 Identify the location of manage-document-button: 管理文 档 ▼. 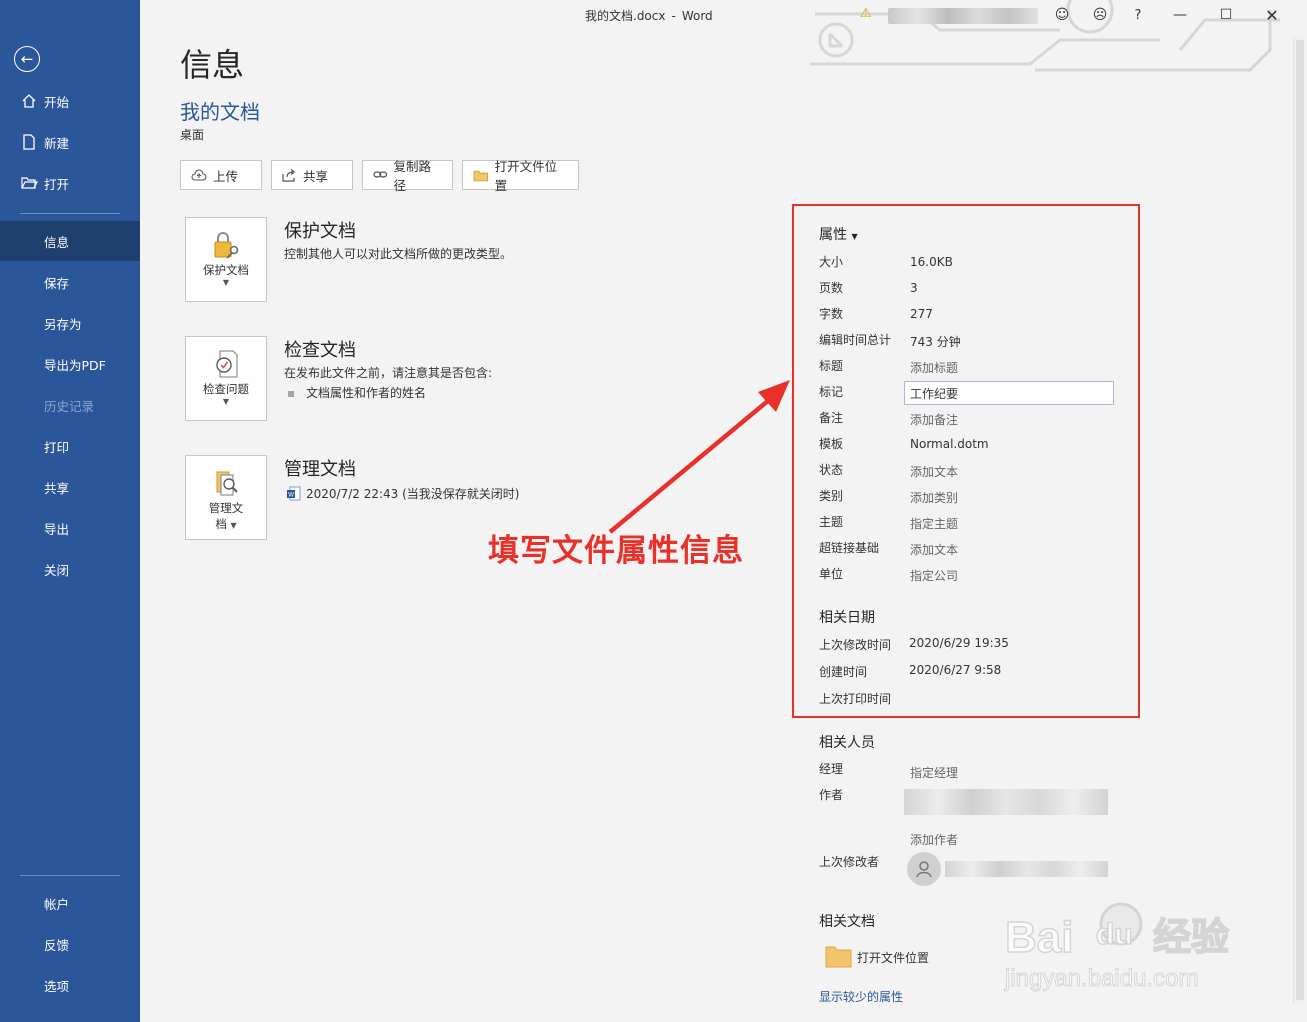
(226, 497).